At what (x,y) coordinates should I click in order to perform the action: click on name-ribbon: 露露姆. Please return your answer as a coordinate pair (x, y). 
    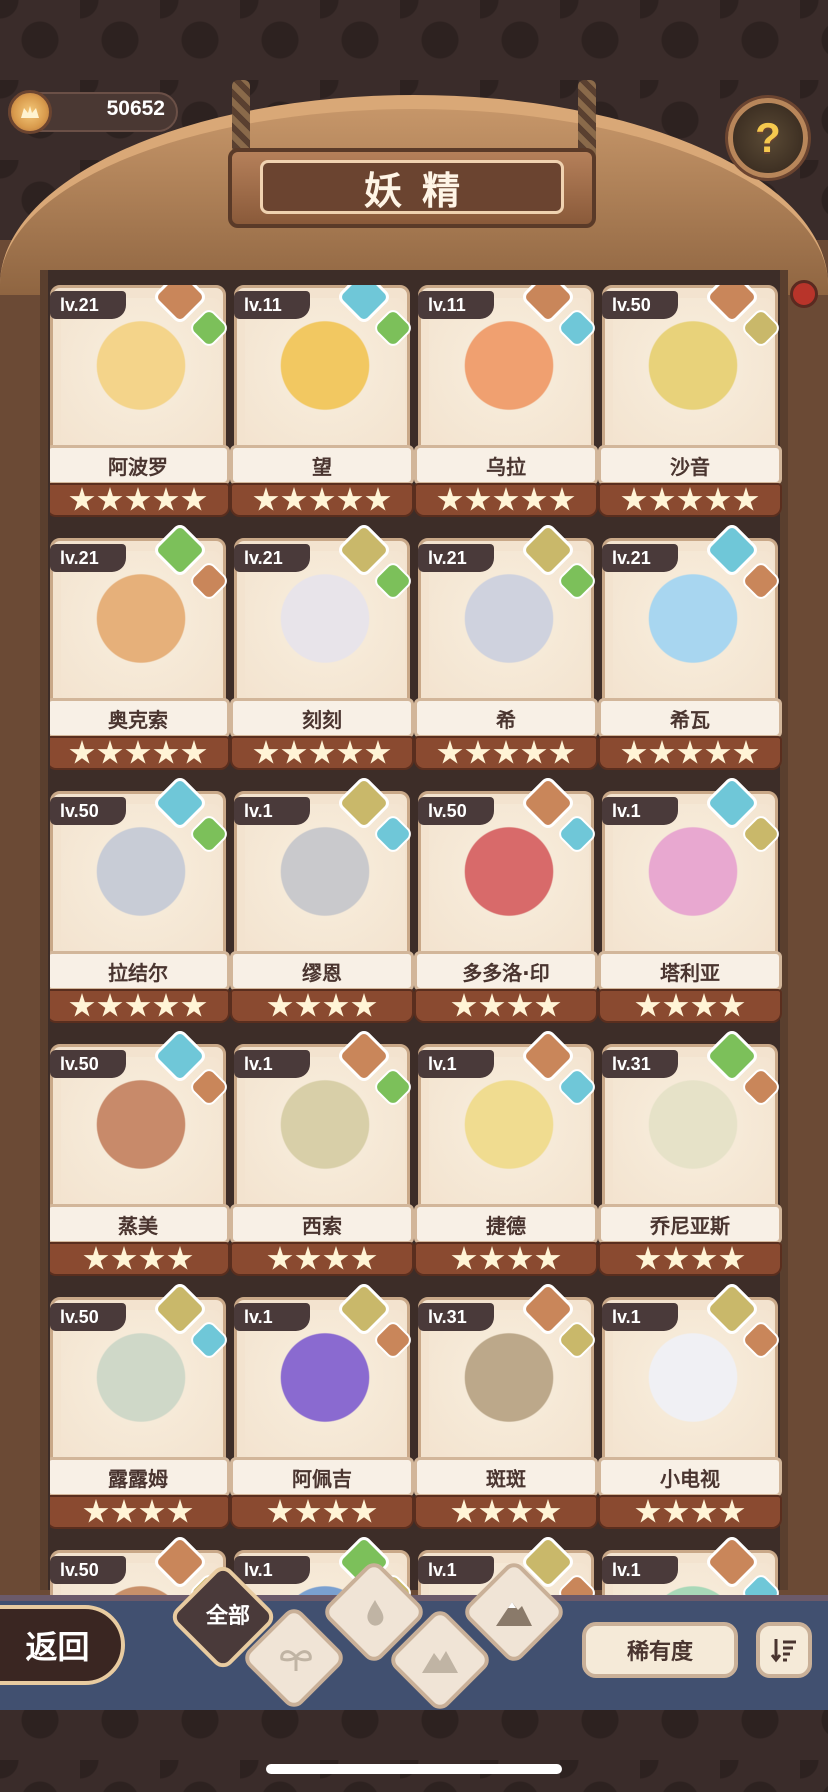
    Looking at the image, I should click on (140, 1477).